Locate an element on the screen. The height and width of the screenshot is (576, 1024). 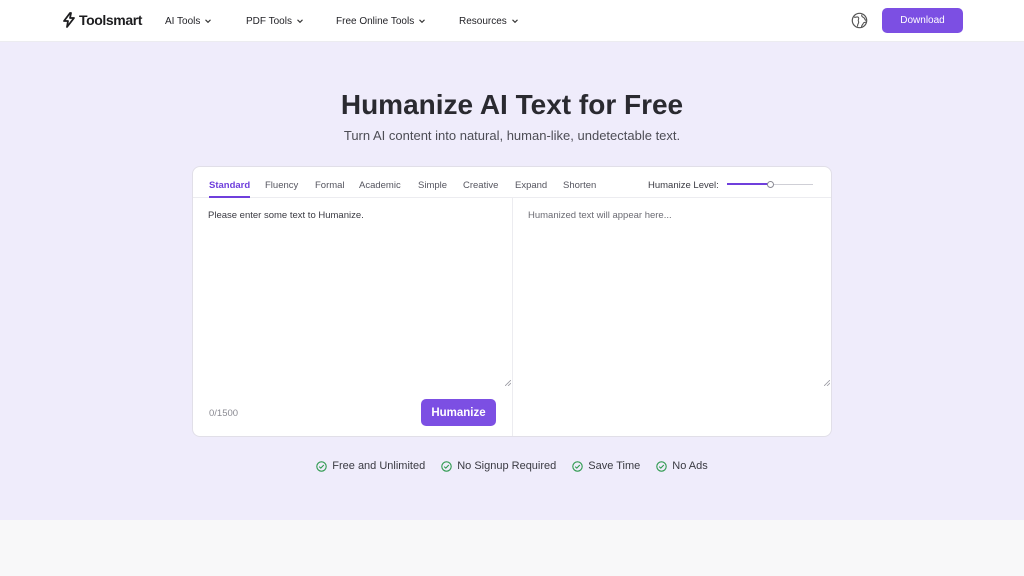
tab-simple: Simple is located at coordinates (432, 185).